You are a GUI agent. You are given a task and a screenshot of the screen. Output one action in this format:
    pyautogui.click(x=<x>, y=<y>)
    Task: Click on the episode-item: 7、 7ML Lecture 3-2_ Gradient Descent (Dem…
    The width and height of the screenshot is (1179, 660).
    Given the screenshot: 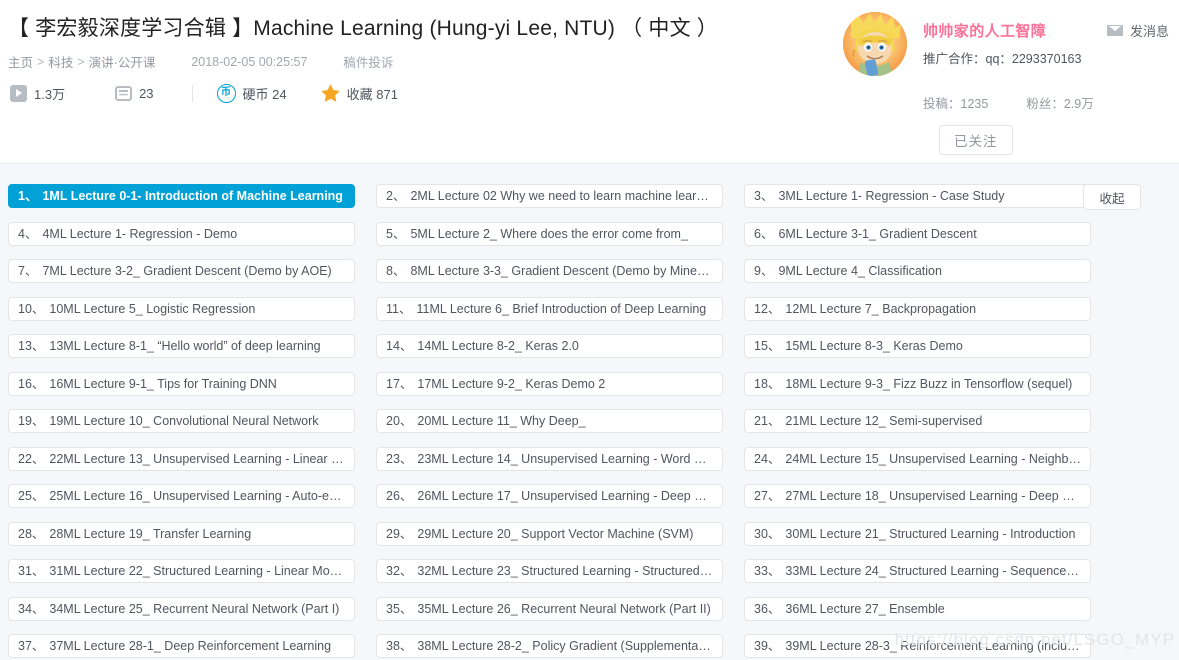 What is the action you would take?
    pyautogui.click(x=181, y=271)
    